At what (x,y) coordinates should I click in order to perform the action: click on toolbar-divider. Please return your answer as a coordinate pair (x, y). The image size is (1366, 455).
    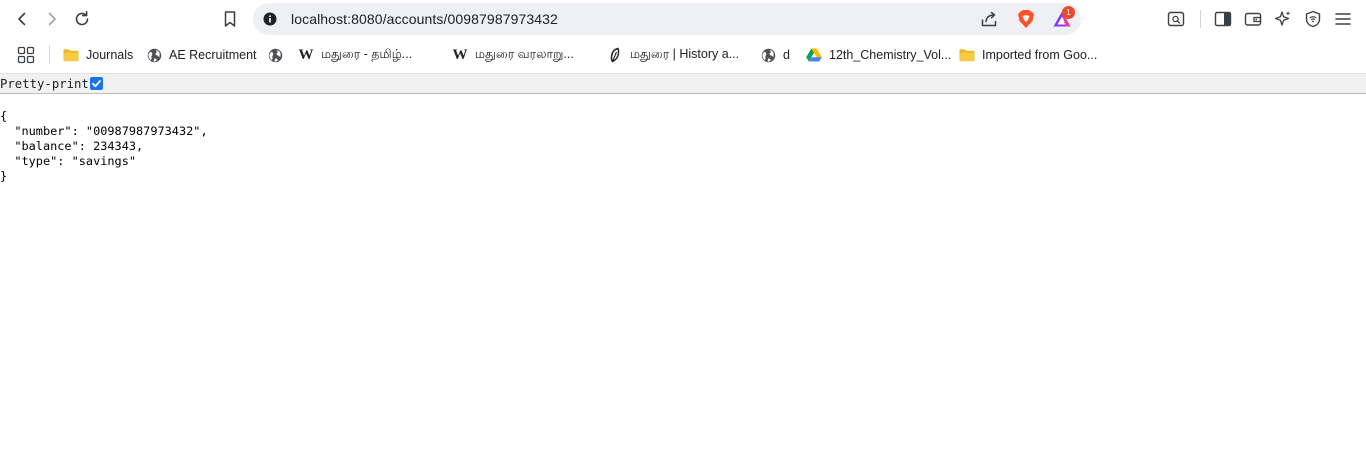
    Looking at the image, I should click on (1200, 19).